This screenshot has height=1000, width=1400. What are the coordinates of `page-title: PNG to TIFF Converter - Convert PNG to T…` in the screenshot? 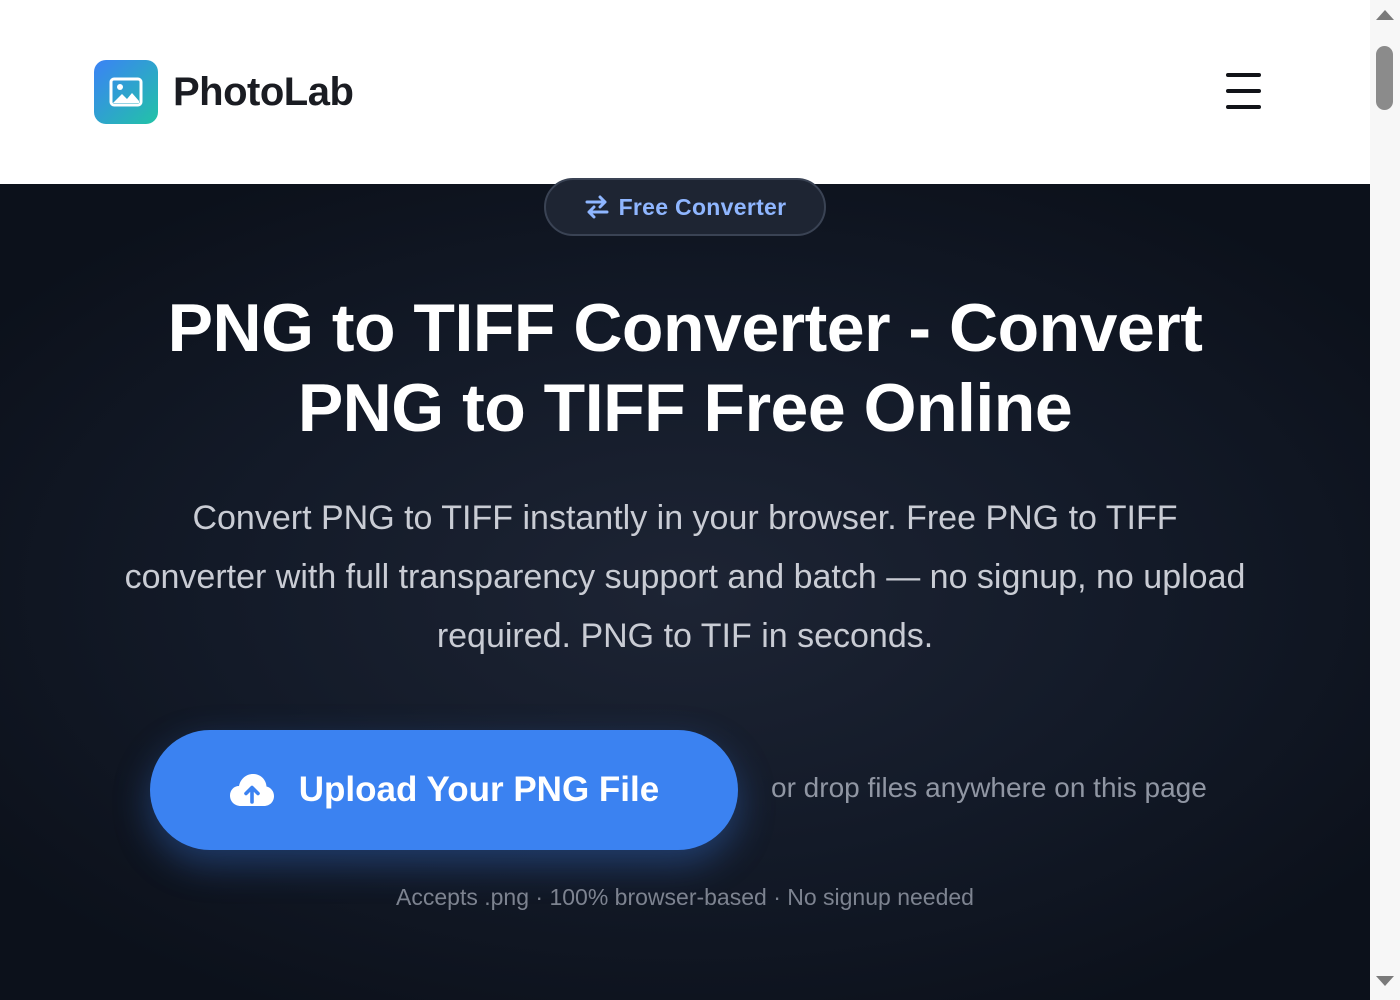 It's located at (685, 368).